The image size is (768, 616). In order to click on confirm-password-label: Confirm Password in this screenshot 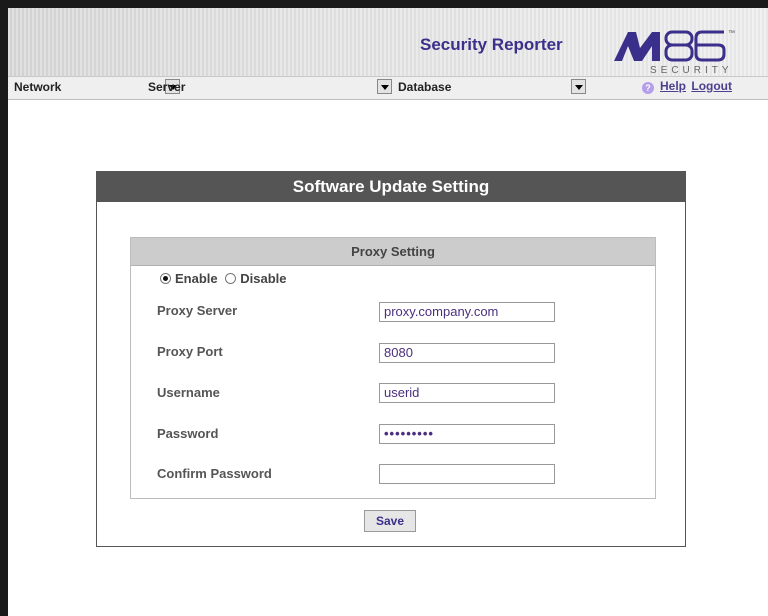, I will do `click(214, 473)`.